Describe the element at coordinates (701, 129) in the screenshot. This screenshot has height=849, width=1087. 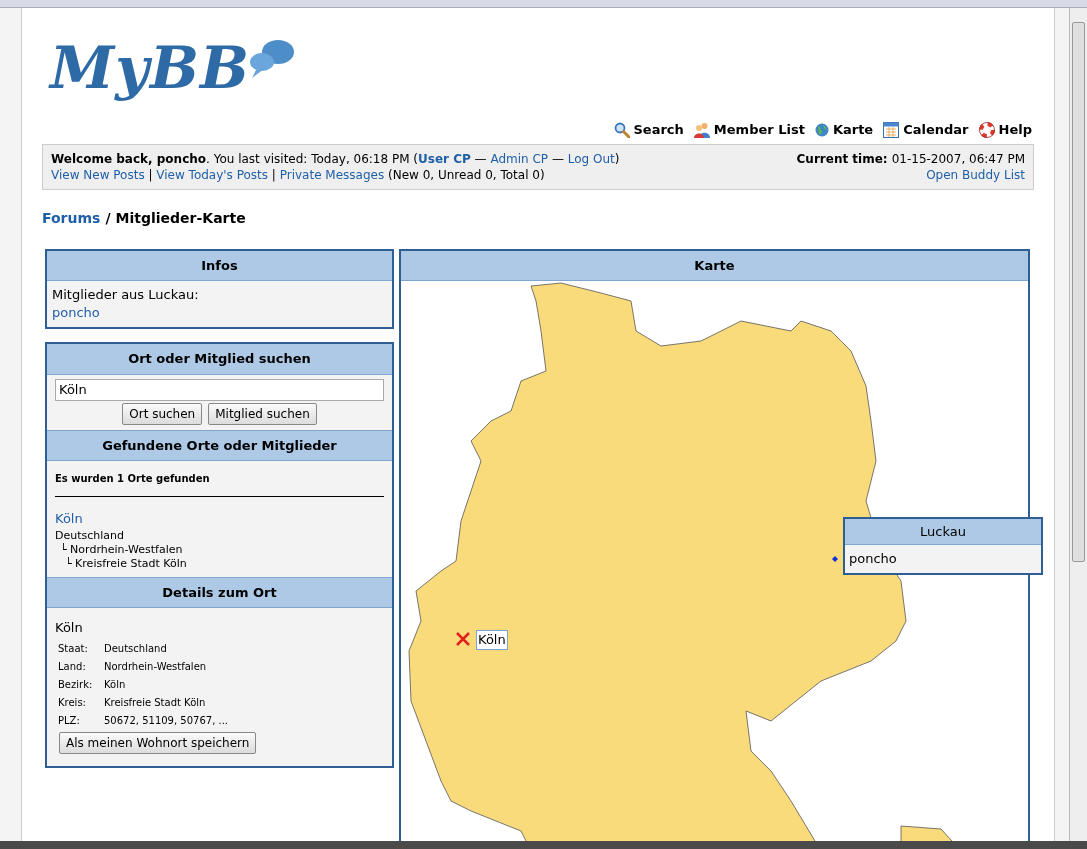
I see `people-icon` at that location.